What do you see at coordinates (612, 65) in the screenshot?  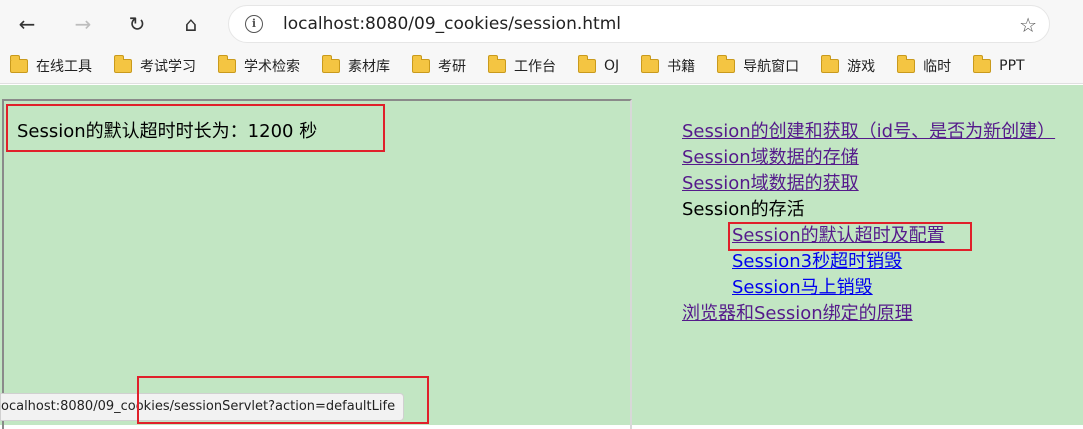 I see `bookmark-label: OJ` at bounding box center [612, 65].